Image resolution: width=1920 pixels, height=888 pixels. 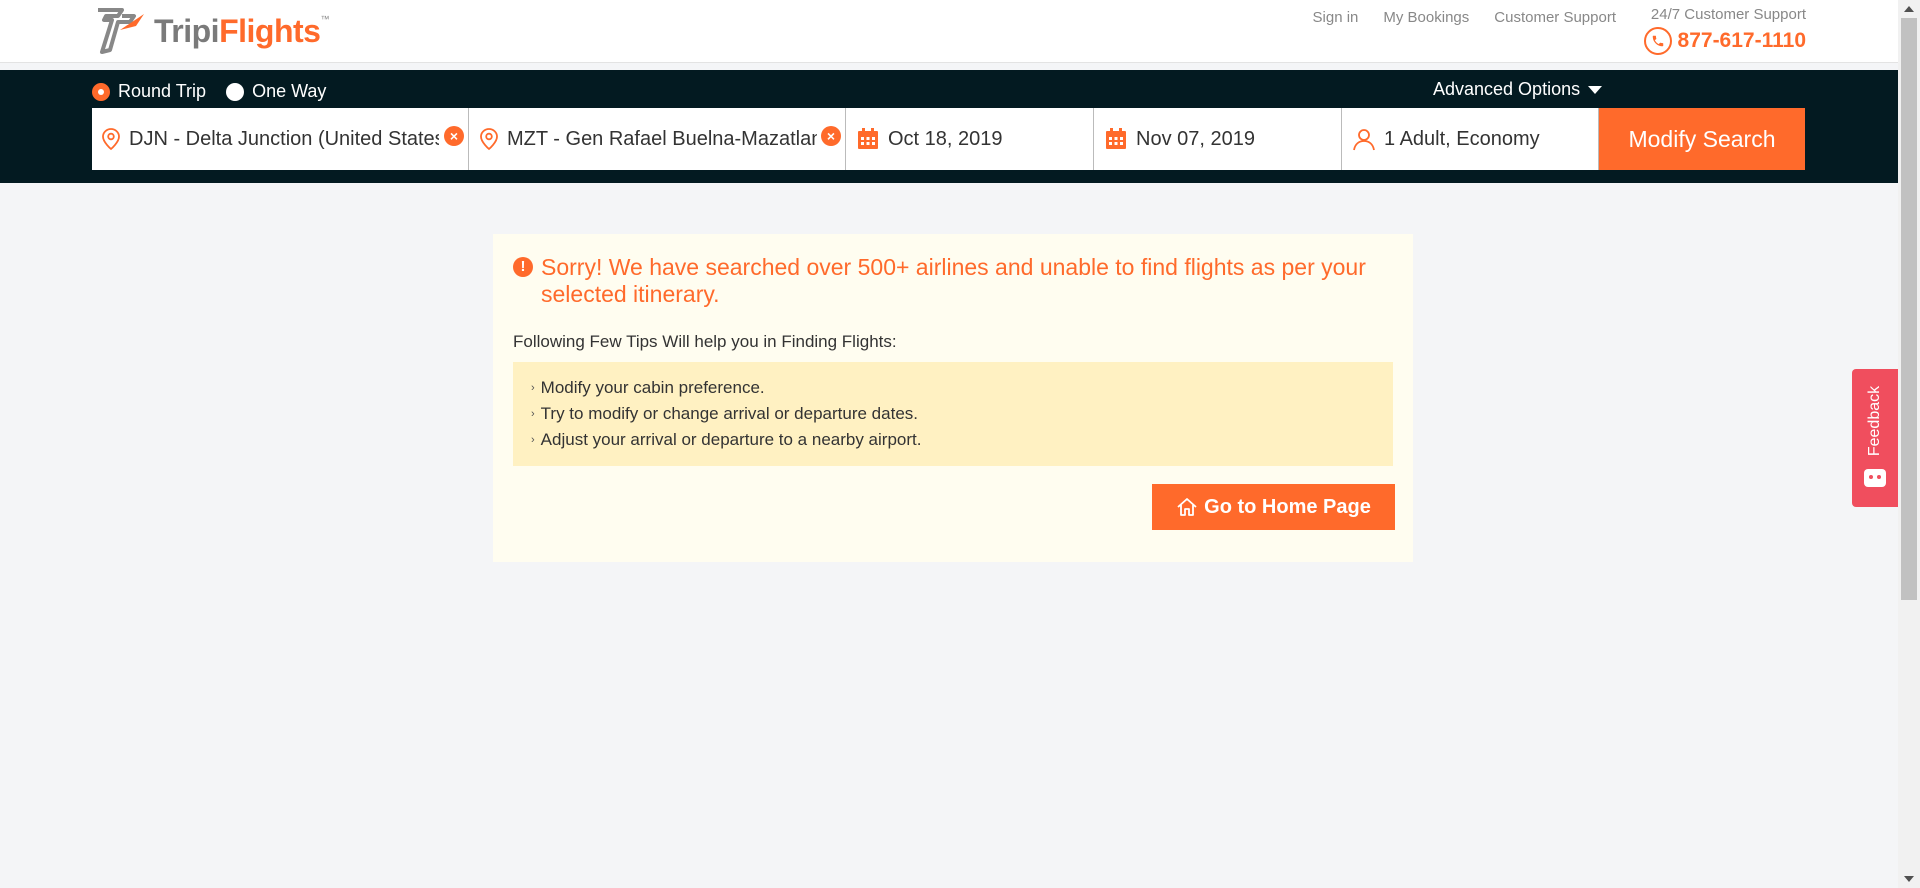 What do you see at coordinates (1728, 14) in the screenshot?
I see `support-label: 24/7 Customer Support` at bounding box center [1728, 14].